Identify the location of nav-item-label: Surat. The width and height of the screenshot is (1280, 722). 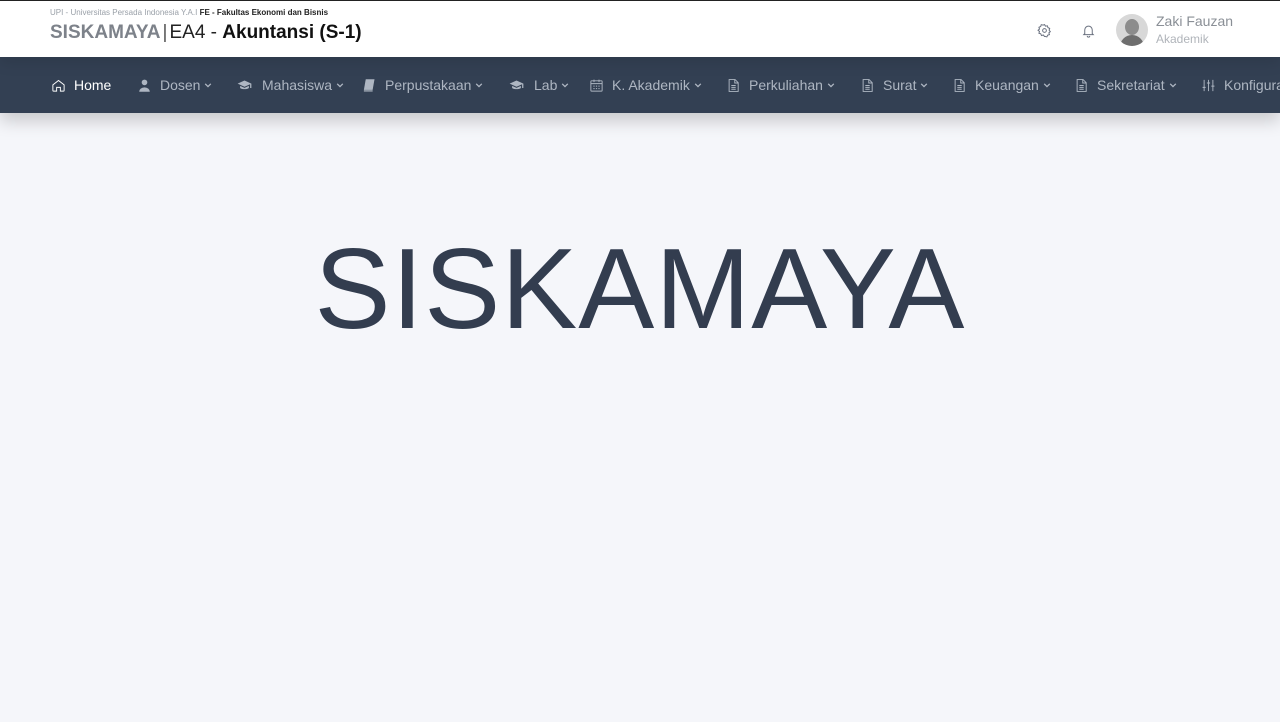
(900, 85).